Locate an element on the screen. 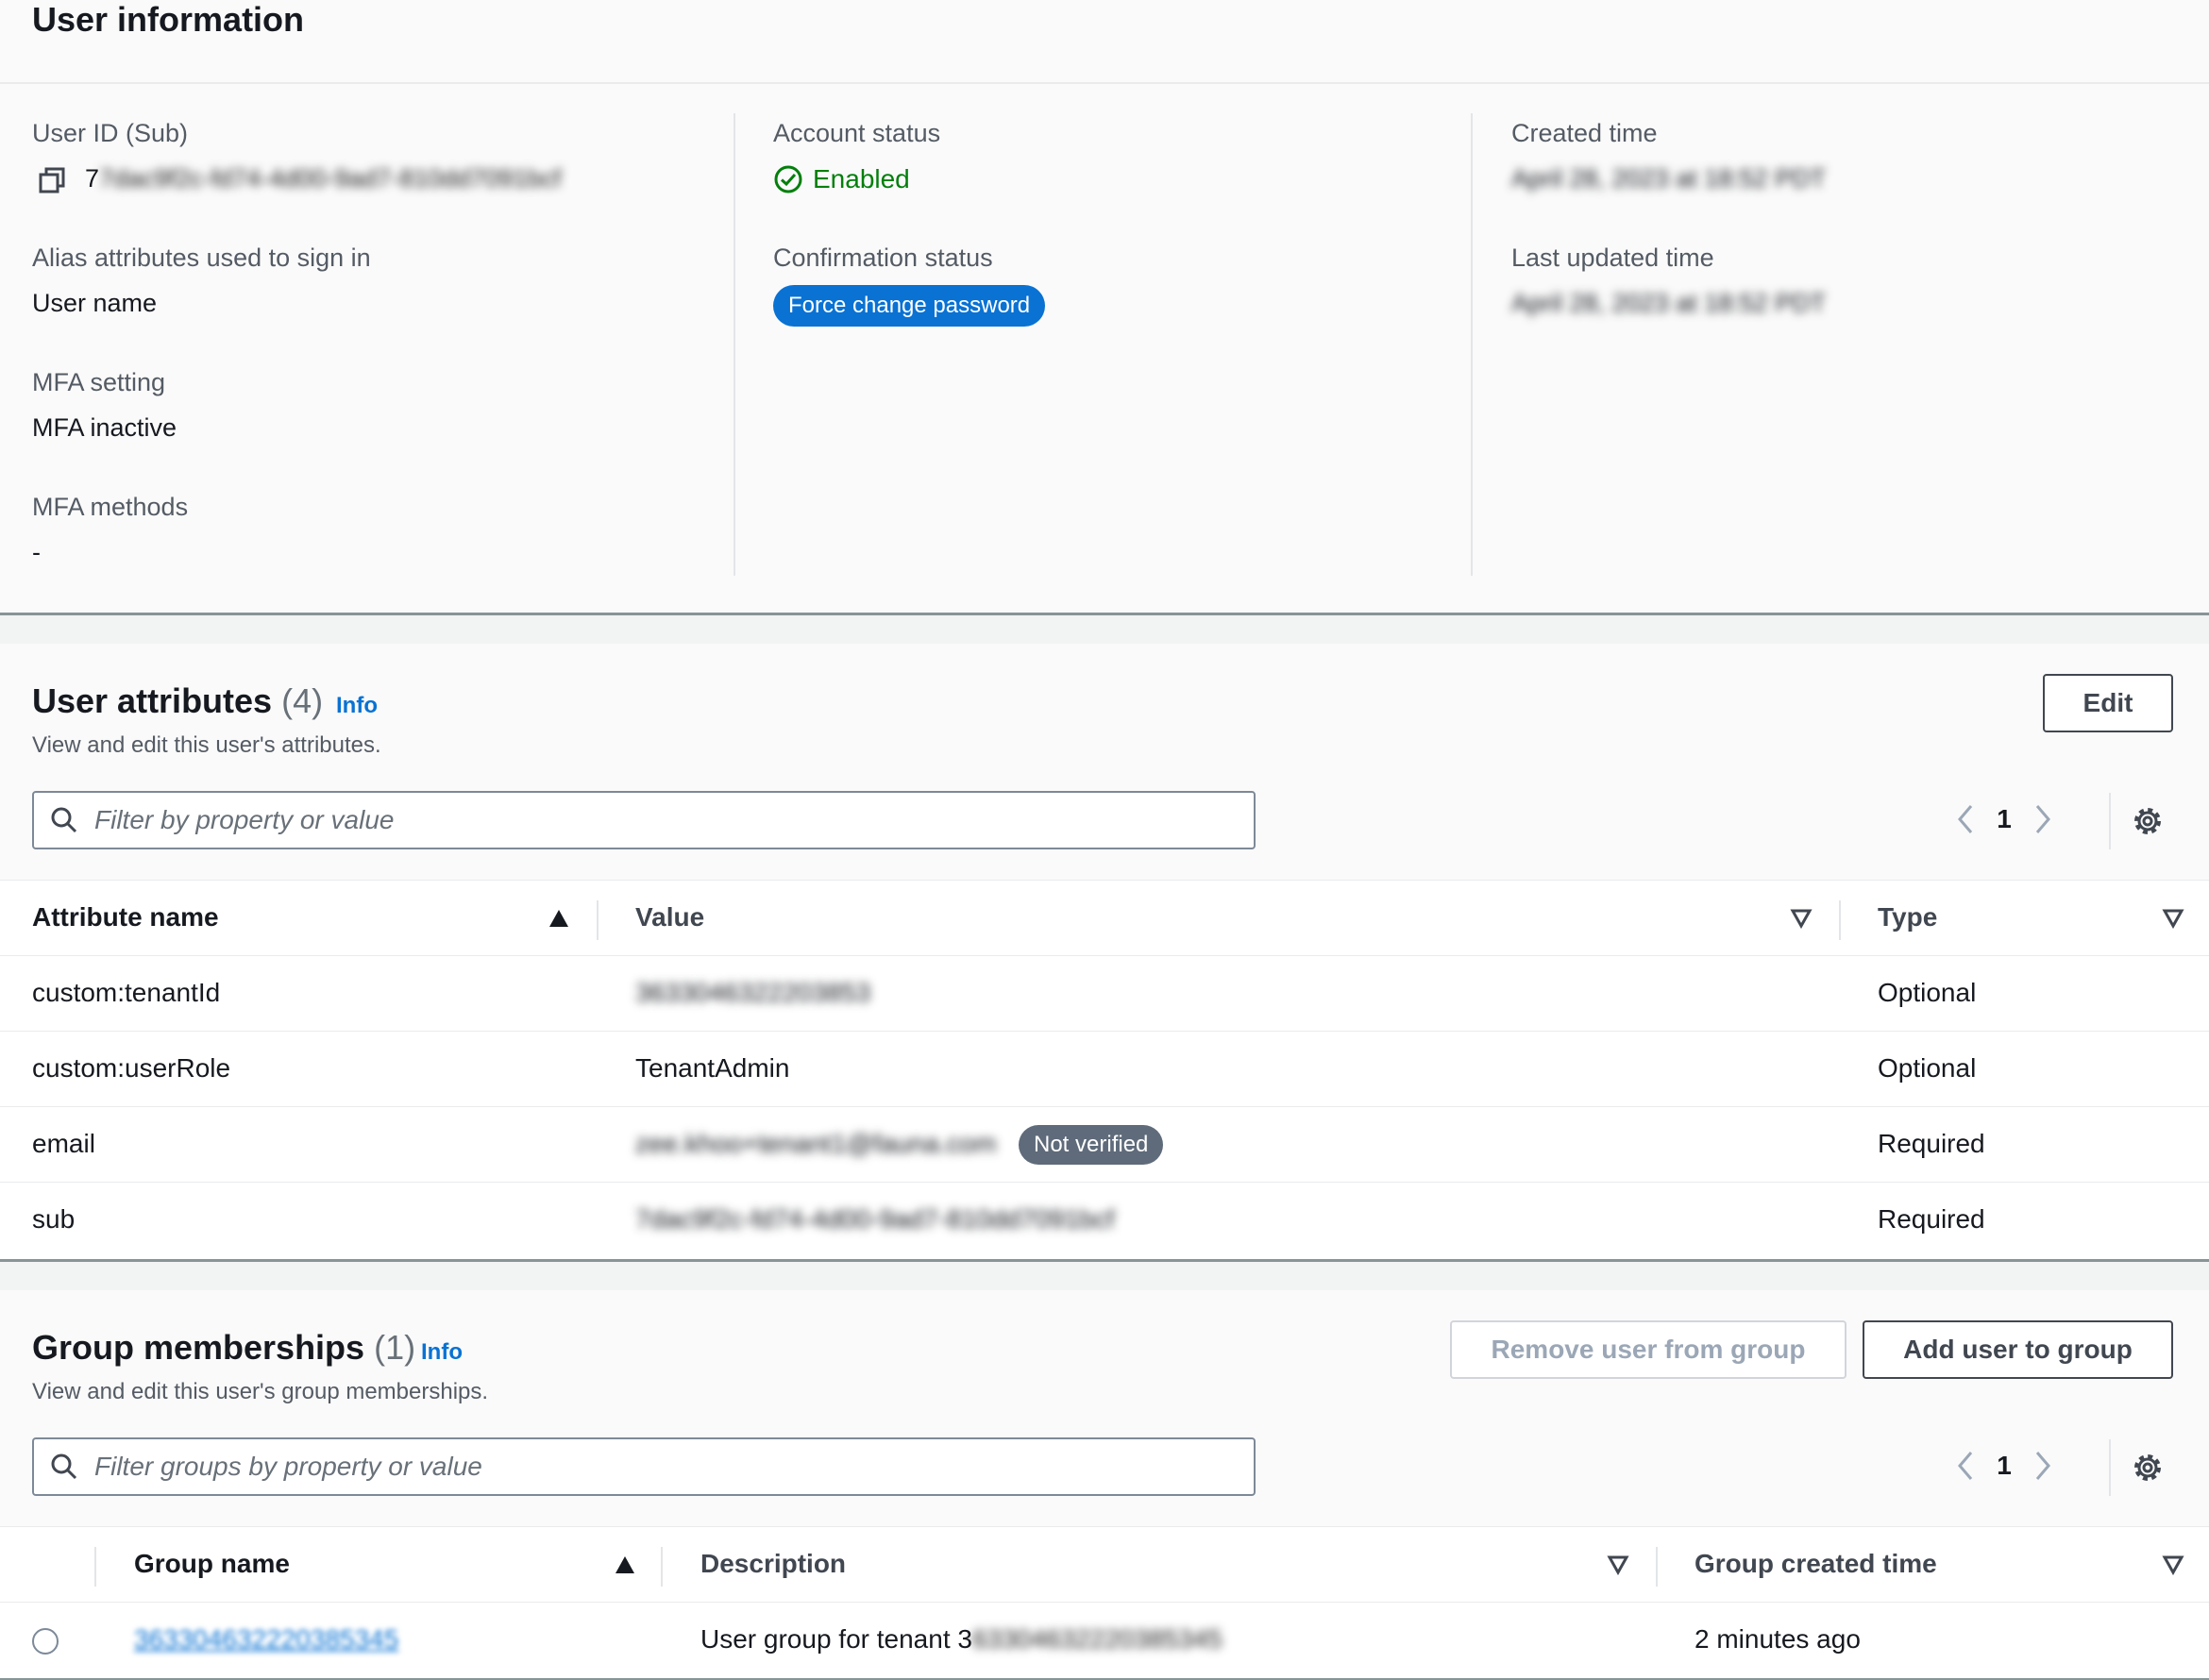 The width and height of the screenshot is (2209, 1680). attribute-value-cell: zee.khoo+tenant1@fauna.com is located at coordinates (816, 1143).